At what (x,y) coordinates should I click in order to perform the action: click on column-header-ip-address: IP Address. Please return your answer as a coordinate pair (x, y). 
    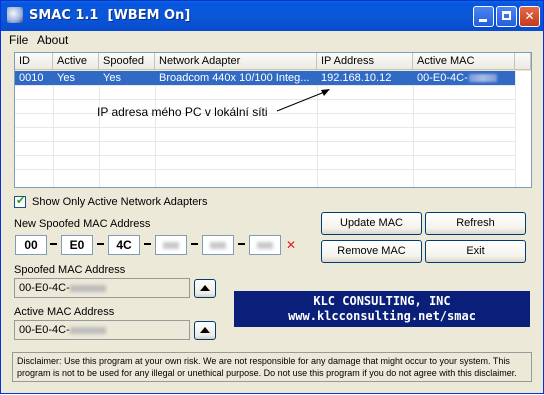
    Looking at the image, I should click on (365, 61).